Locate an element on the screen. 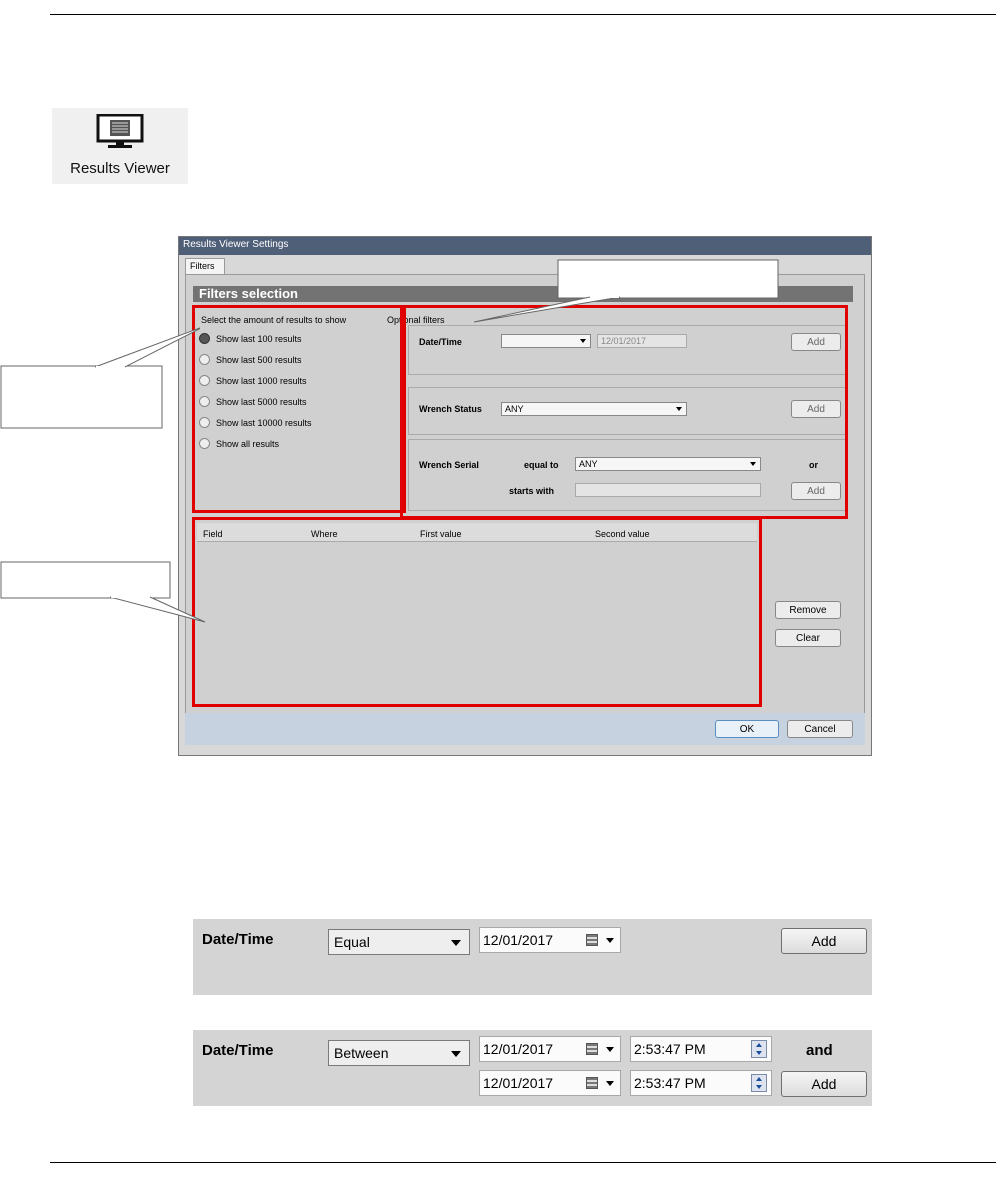 The image size is (996, 1190). results-viewer-button: Results Viewer is located at coordinates (120, 146).